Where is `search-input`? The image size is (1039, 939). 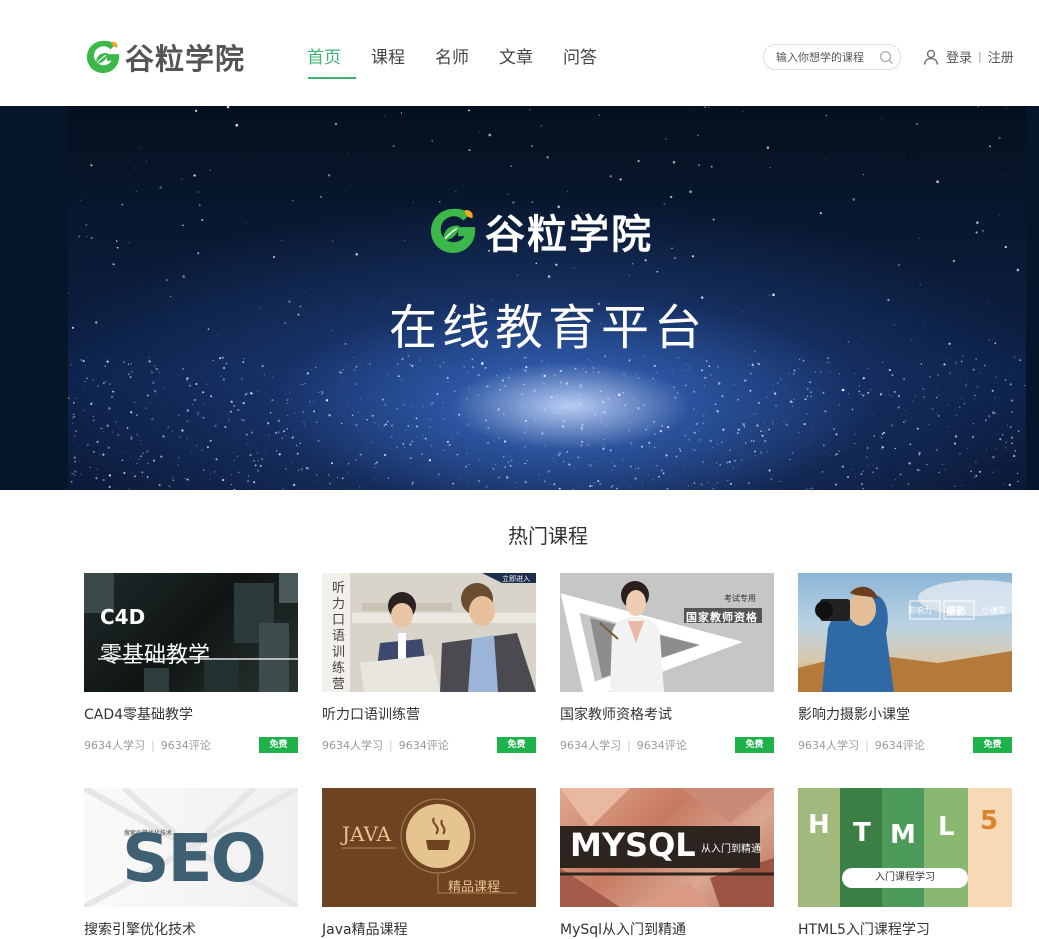 search-input is located at coordinates (826, 57).